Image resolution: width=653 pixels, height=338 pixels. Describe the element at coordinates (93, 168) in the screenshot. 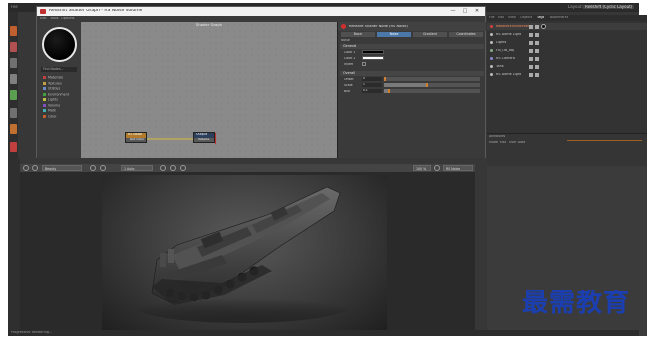

I see `snapshot-icon` at that location.